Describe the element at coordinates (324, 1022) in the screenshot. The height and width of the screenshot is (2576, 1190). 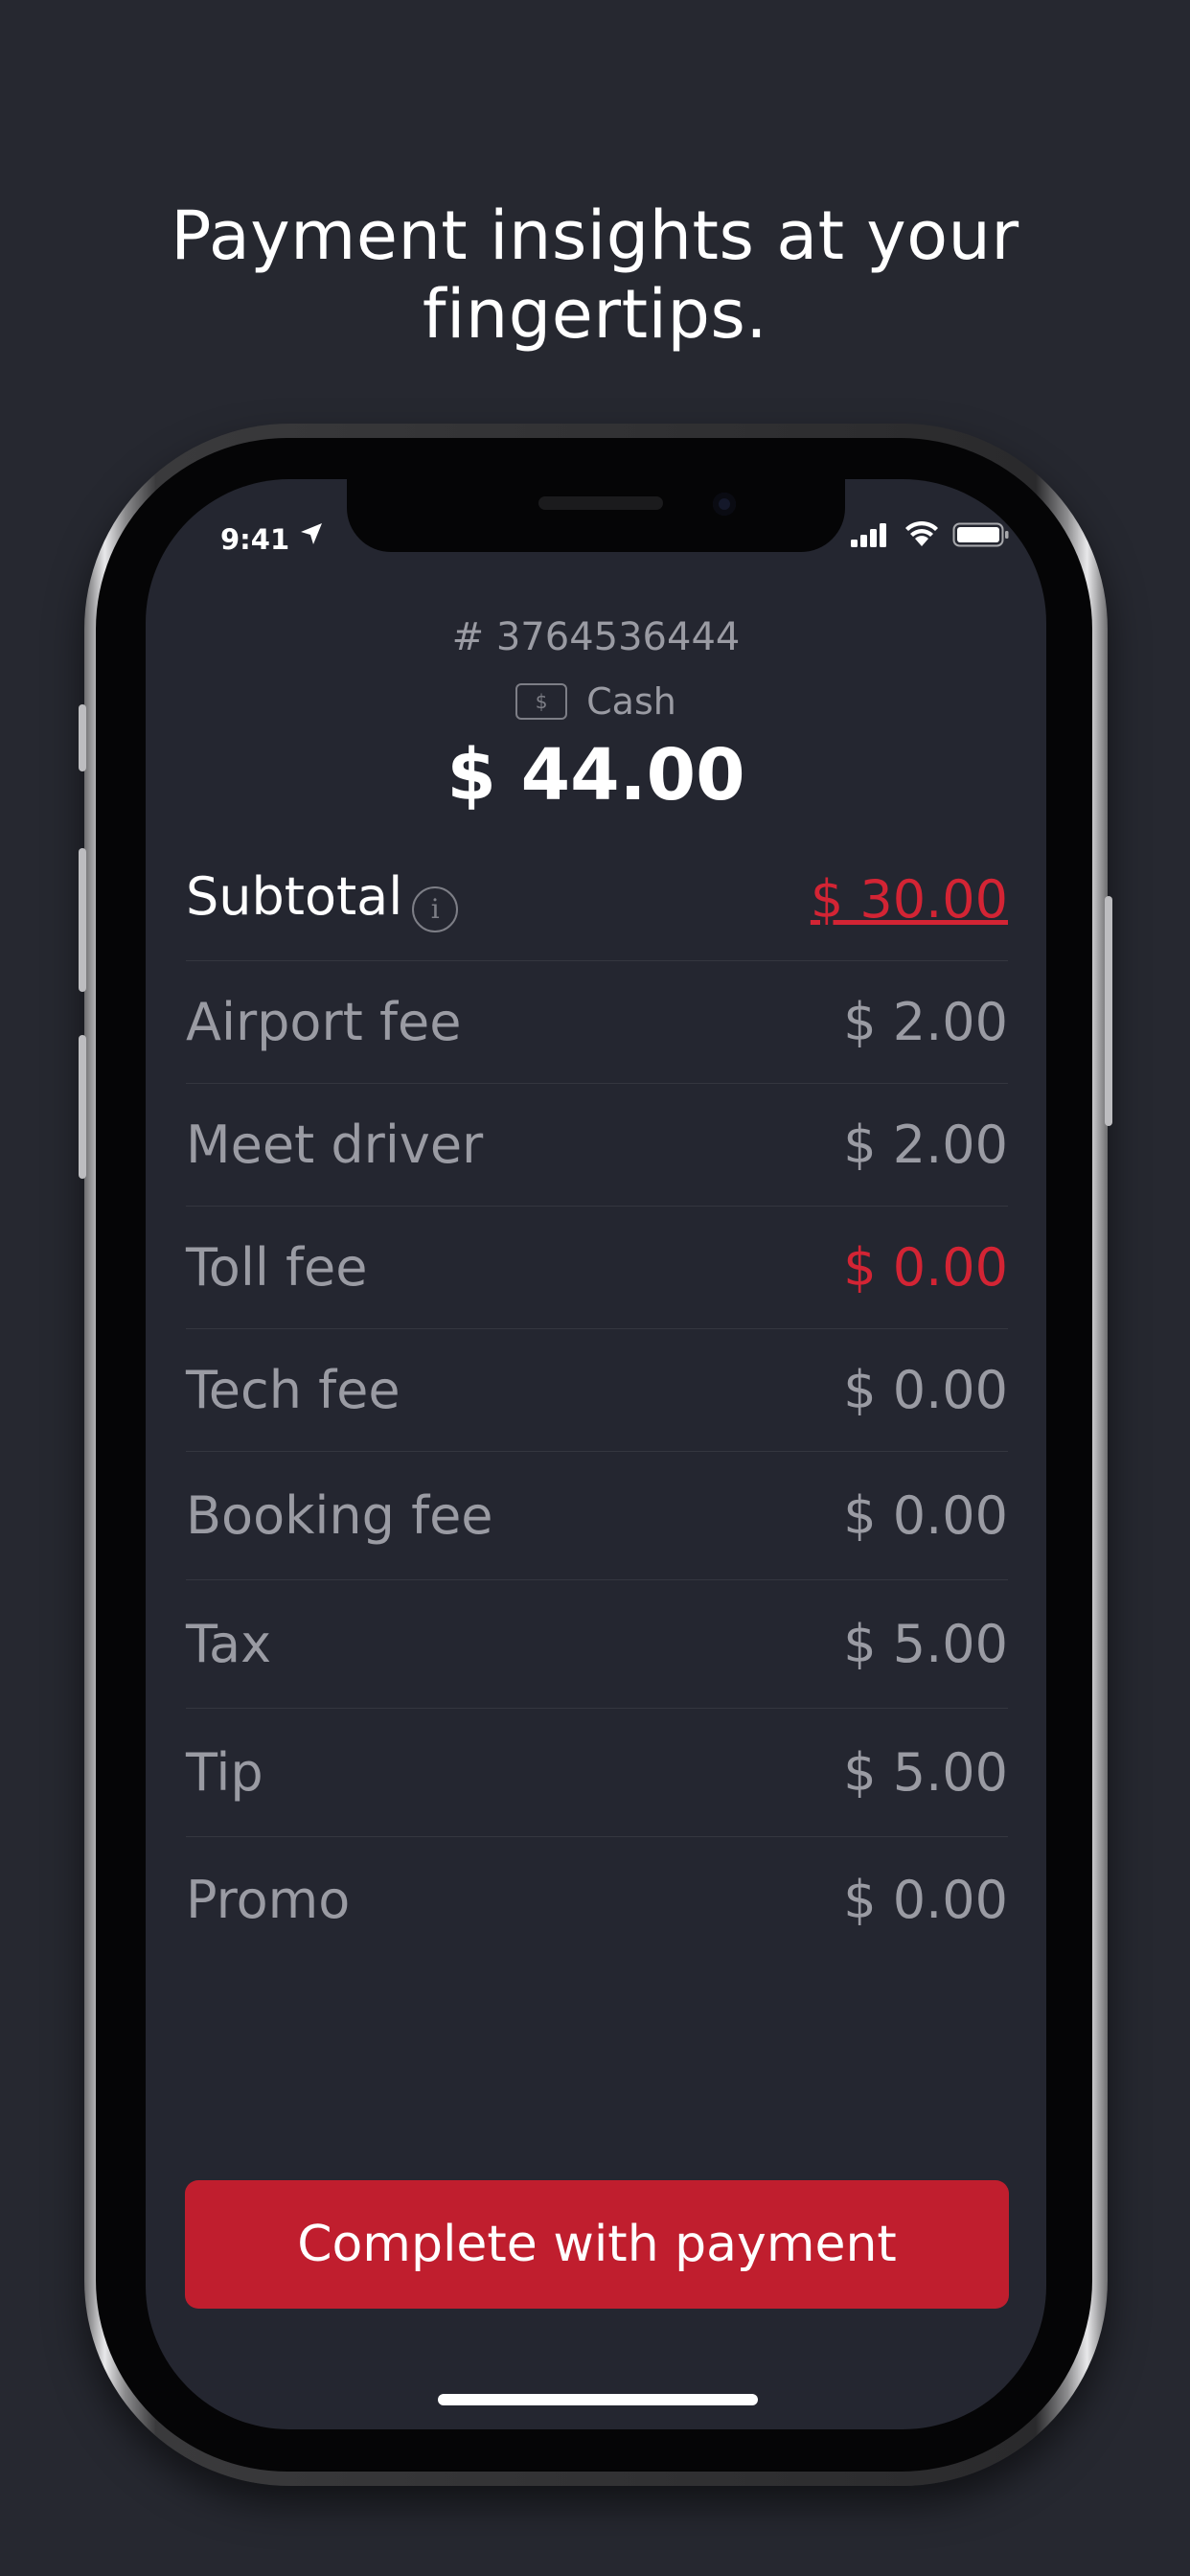
I see `breakdown-label: Airport fee` at that location.